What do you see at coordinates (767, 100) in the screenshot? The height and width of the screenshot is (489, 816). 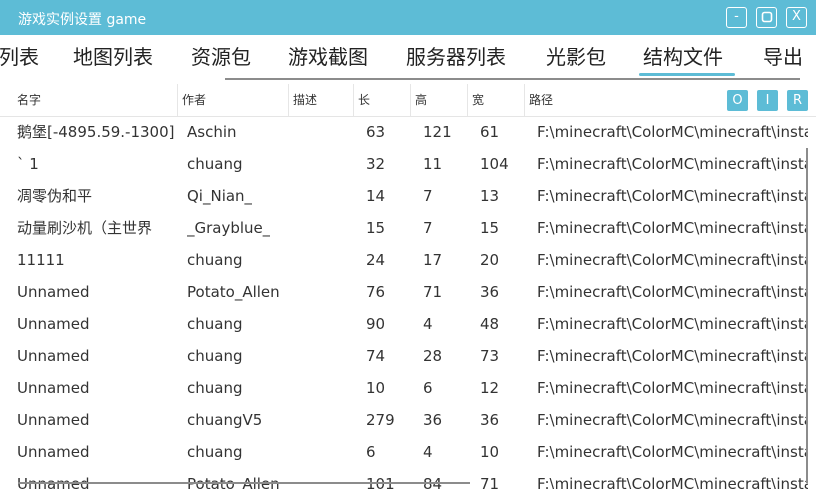 I see `import-button: I` at bounding box center [767, 100].